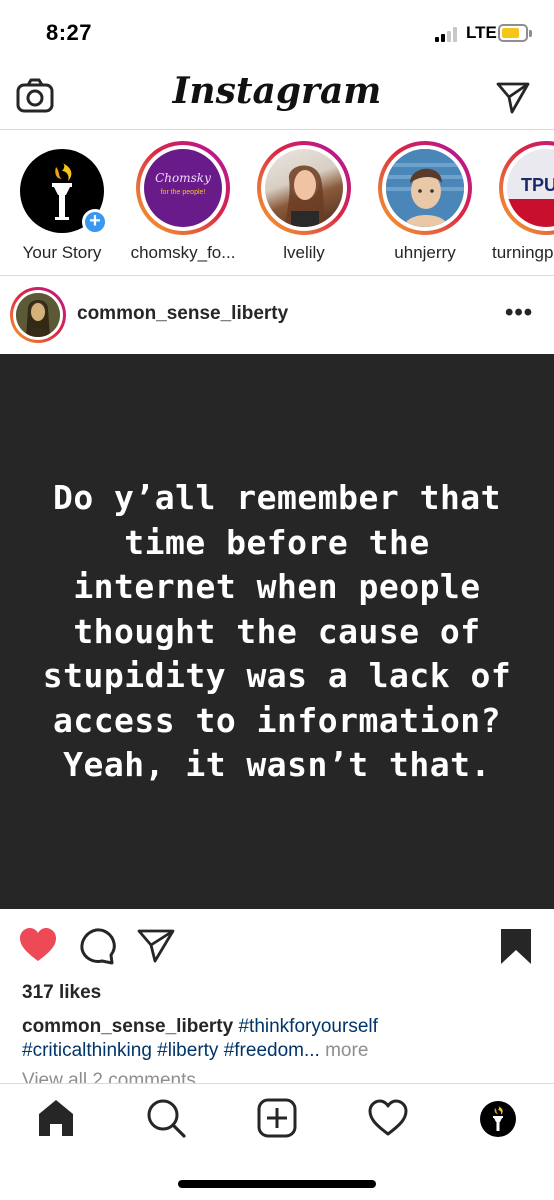  I want to click on add-story-plus-icon: +, so click(95, 222).